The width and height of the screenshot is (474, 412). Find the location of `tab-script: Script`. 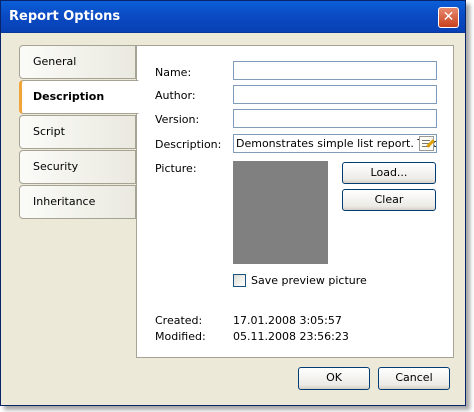

tab-script: Script is located at coordinates (77, 132).